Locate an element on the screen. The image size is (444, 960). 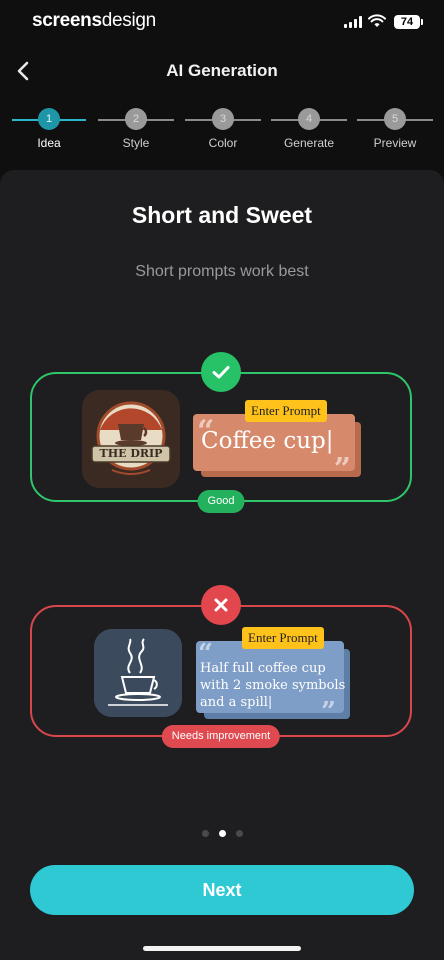
home-indicator is located at coordinates (222, 948).